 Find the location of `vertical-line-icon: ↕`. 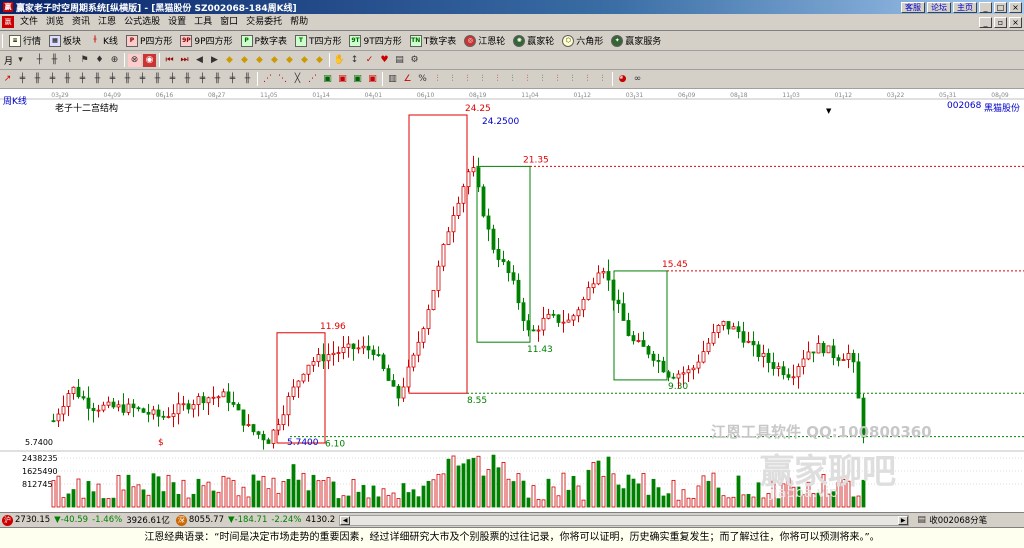

vertical-line-icon: ↕ is located at coordinates (354, 60).